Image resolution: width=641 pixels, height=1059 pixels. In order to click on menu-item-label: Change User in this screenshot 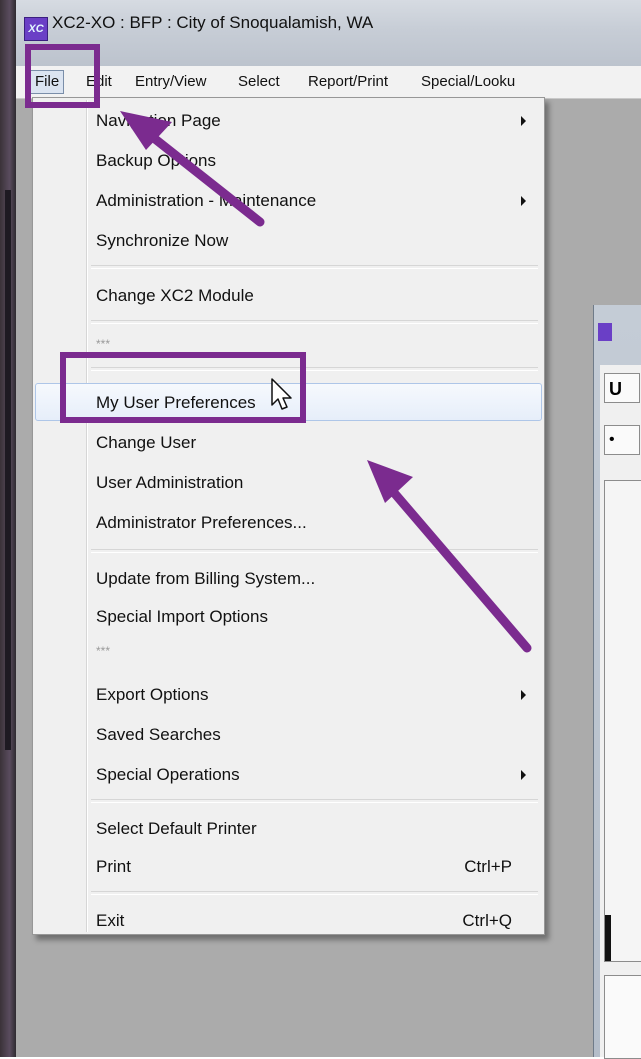, I will do `click(146, 442)`.